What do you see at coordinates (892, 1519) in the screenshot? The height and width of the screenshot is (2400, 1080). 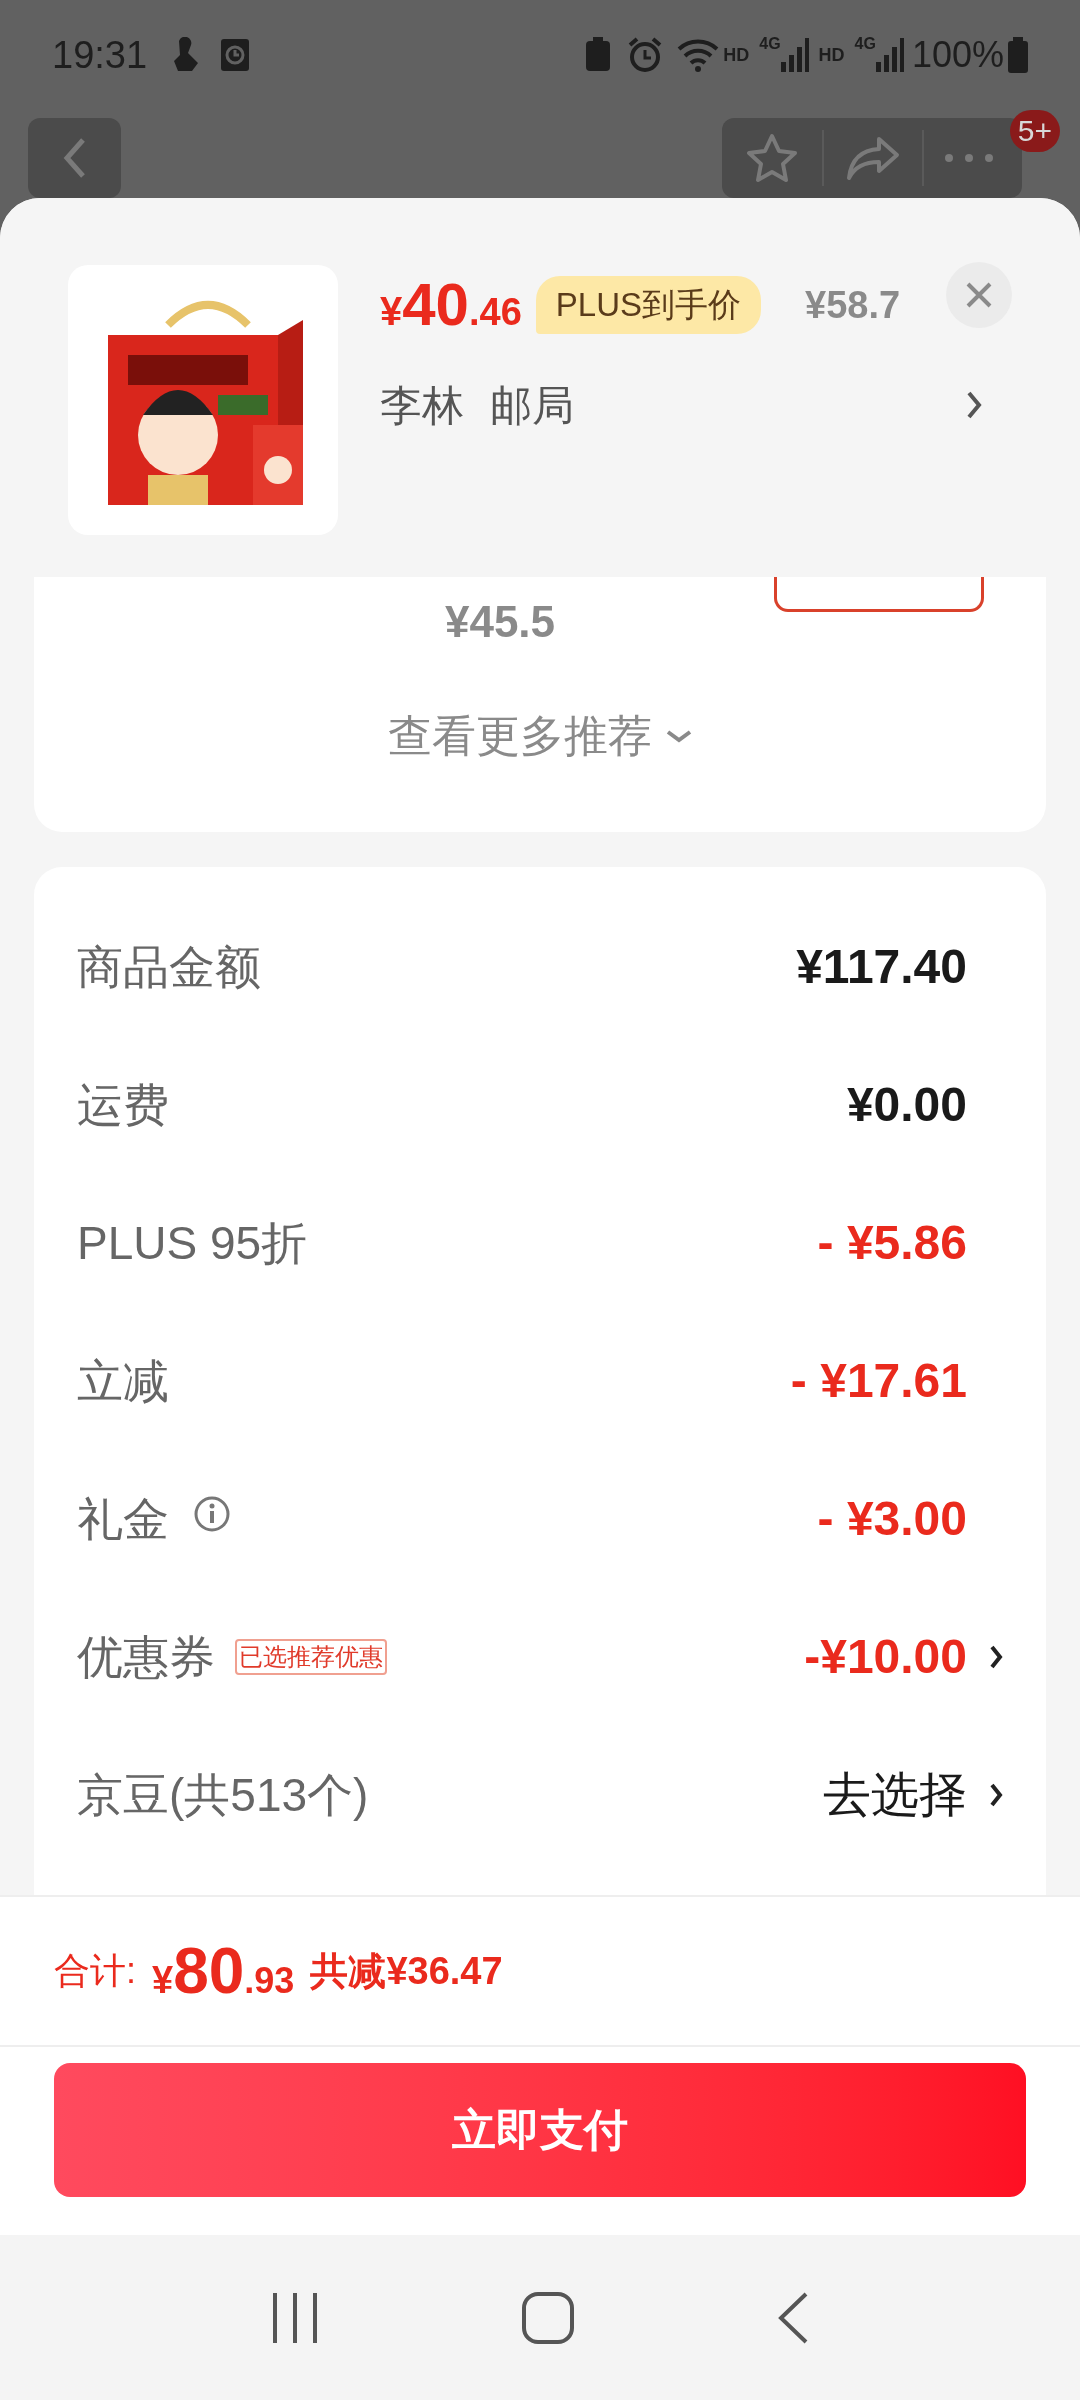 I see `row-value: - ¥3.00` at bounding box center [892, 1519].